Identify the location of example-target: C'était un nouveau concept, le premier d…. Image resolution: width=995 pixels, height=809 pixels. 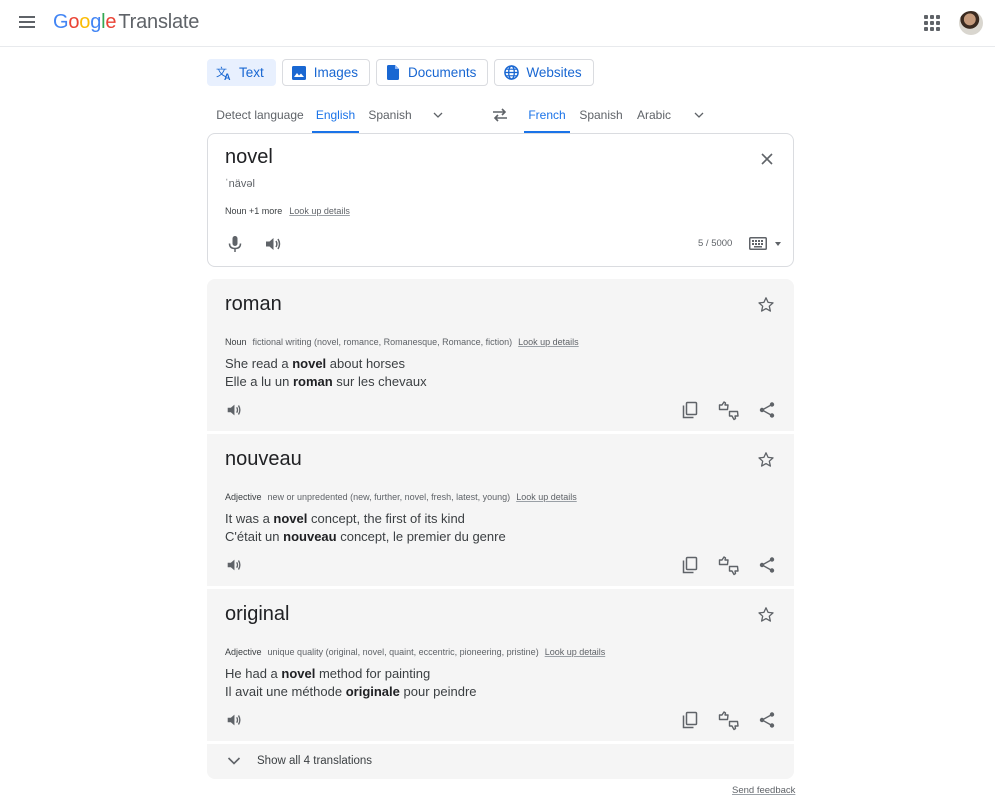
(365, 536).